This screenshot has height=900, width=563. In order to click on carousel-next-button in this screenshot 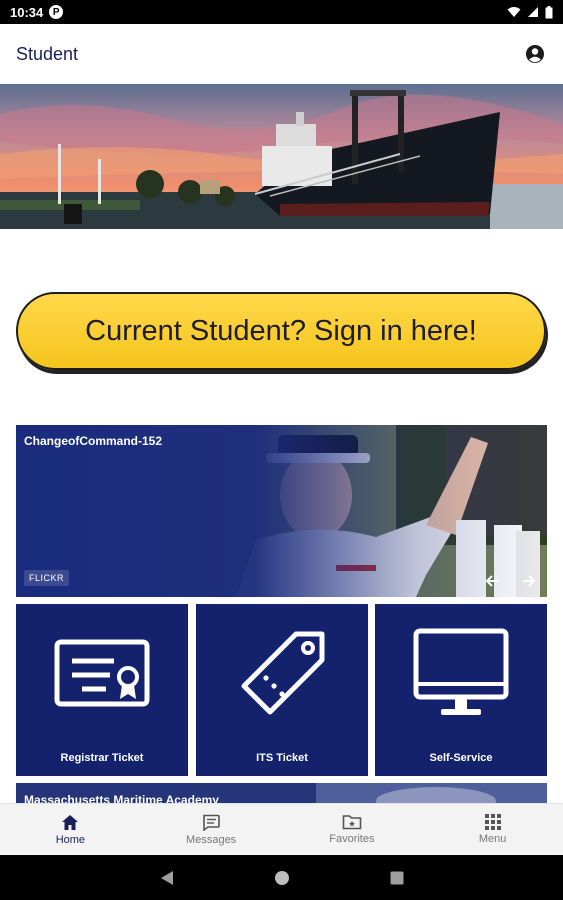, I will do `click(529, 581)`.